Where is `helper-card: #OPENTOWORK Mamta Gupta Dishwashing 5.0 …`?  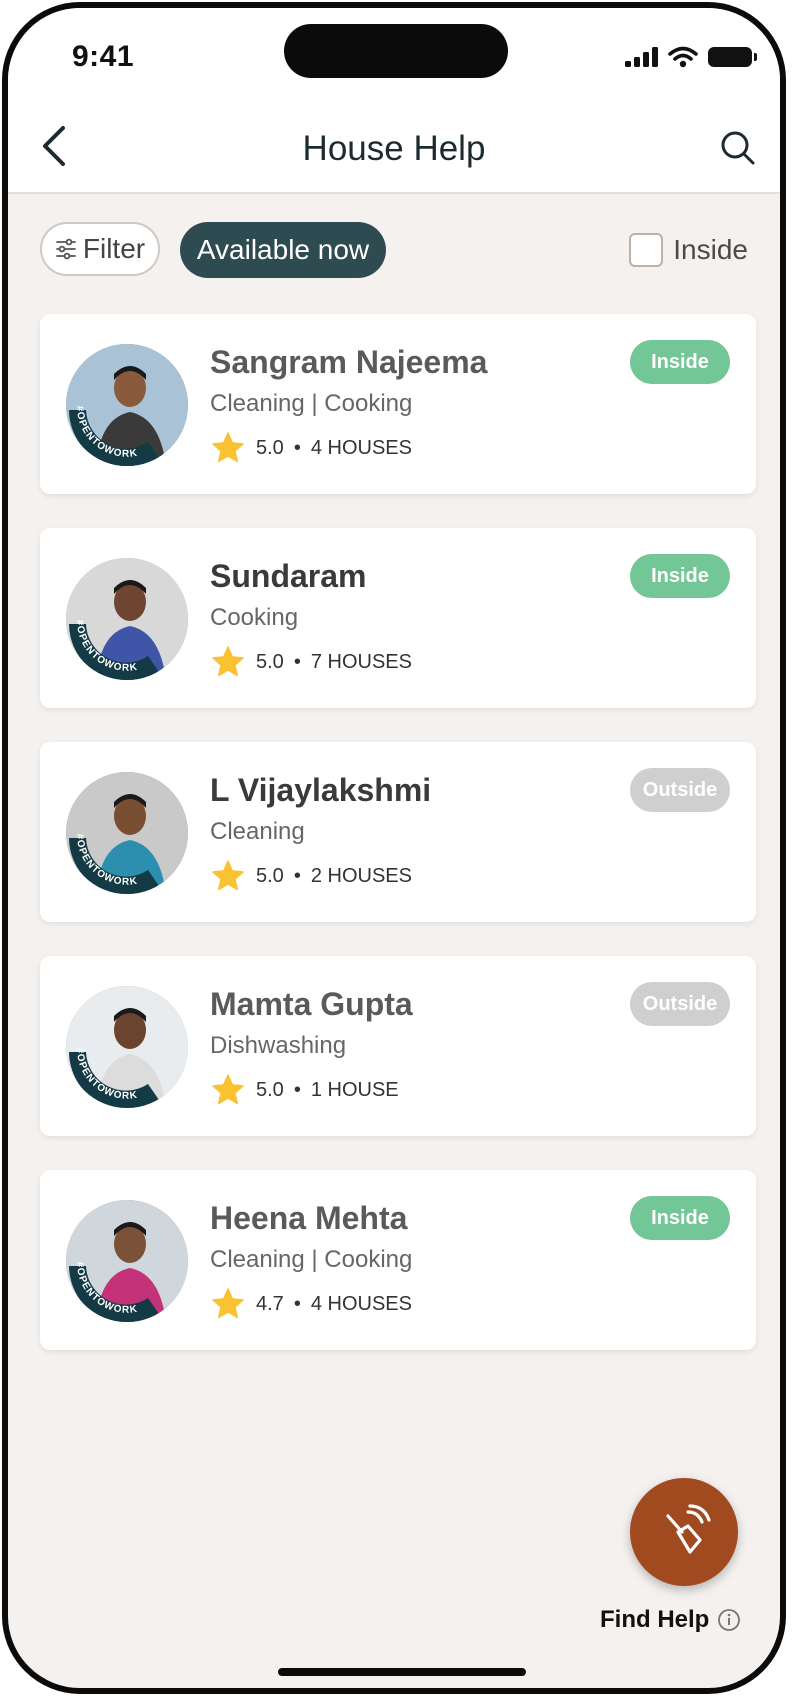 helper-card: #OPENTOWORK Mamta Gupta Dishwashing 5.0 … is located at coordinates (398, 1046).